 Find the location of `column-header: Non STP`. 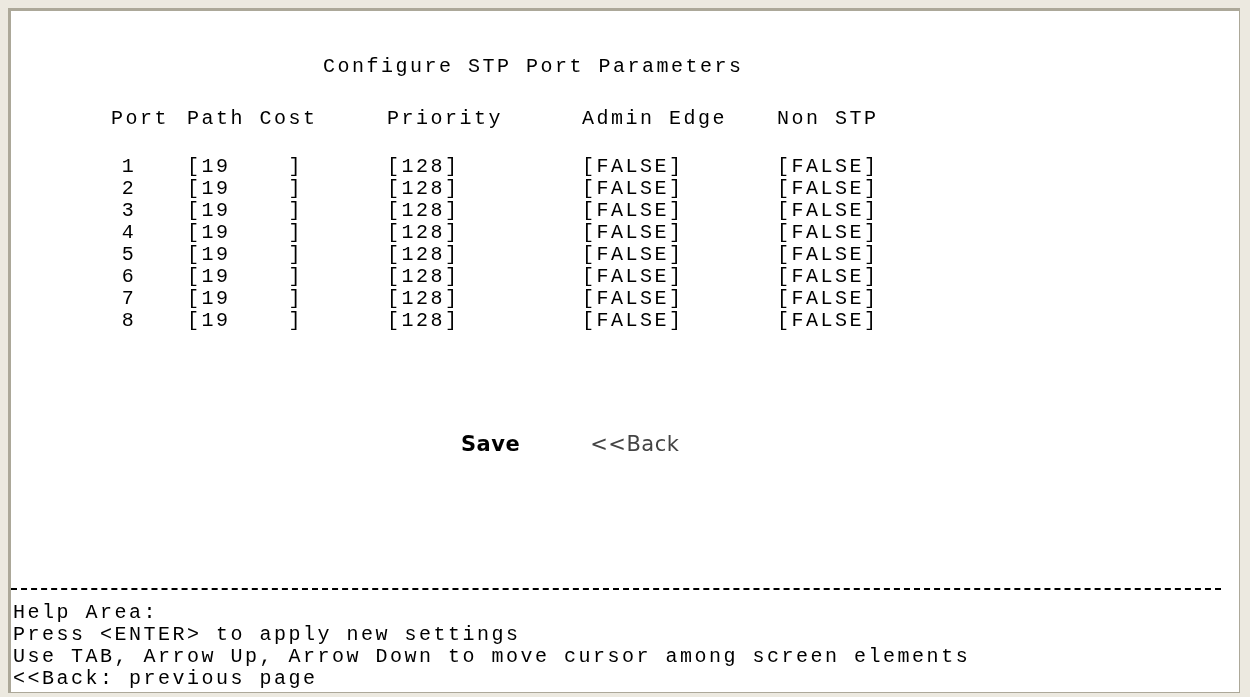

column-header: Non STP is located at coordinates (828, 119).